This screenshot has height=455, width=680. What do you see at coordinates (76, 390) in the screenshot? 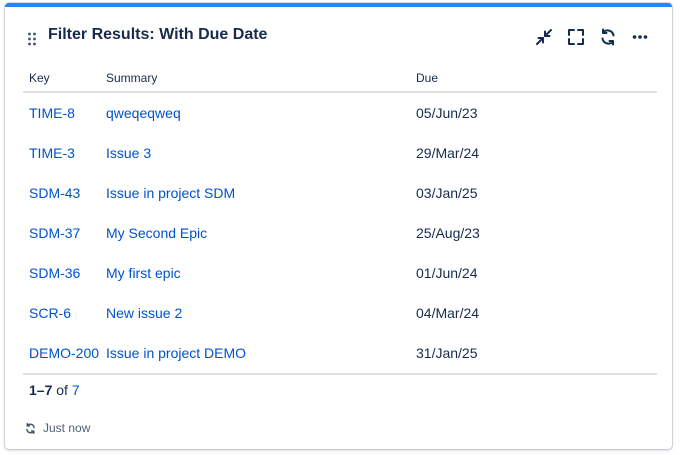
I see `pagination-total-link: 7` at bounding box center [76, 390].